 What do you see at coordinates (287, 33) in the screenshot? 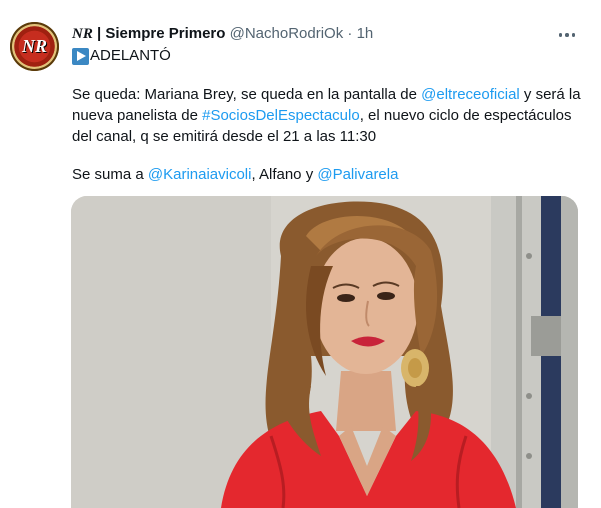
I see `author-handle: @NachoRodriOk` at bounding box center [287, 33].